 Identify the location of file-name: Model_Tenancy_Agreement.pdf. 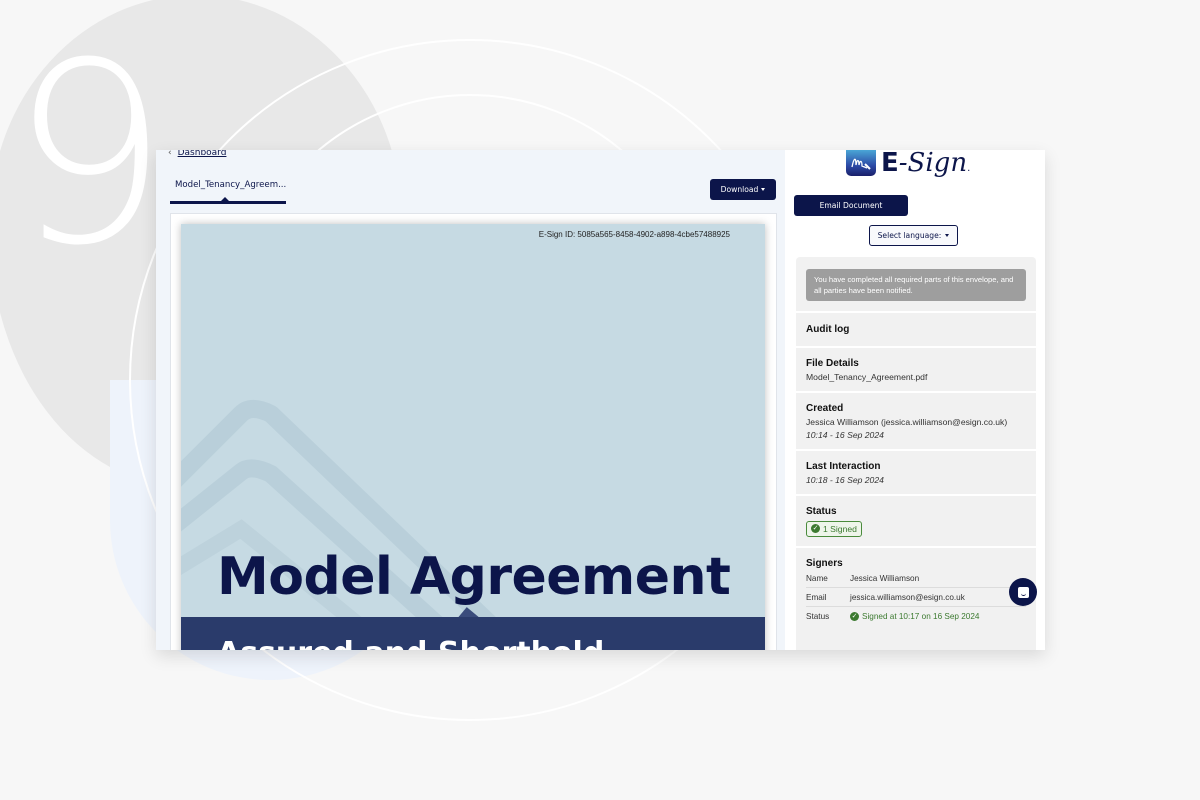
(867, 377).